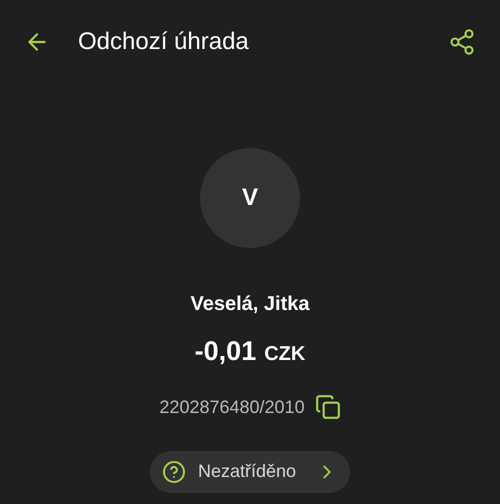  I want to click on account-number: 2202876480/2010, so click(232, 407).